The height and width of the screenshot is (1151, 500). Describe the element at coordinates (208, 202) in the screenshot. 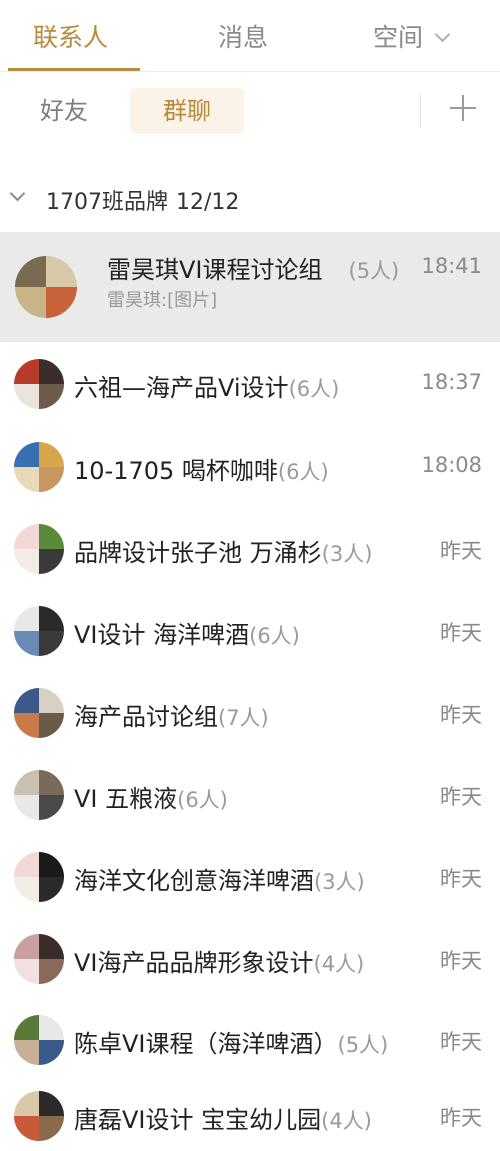

I see `group-count: 12/12` at that location.